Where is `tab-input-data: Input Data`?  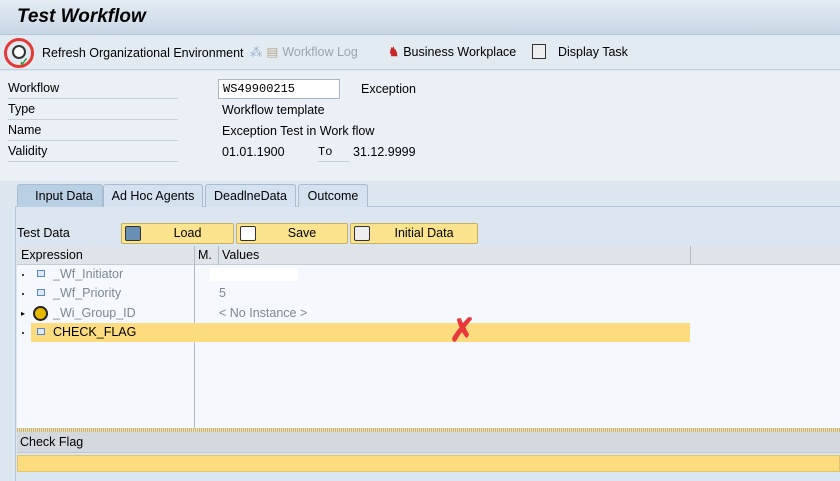
tab-input-data: Input Data is located at coordinates (60, 195).